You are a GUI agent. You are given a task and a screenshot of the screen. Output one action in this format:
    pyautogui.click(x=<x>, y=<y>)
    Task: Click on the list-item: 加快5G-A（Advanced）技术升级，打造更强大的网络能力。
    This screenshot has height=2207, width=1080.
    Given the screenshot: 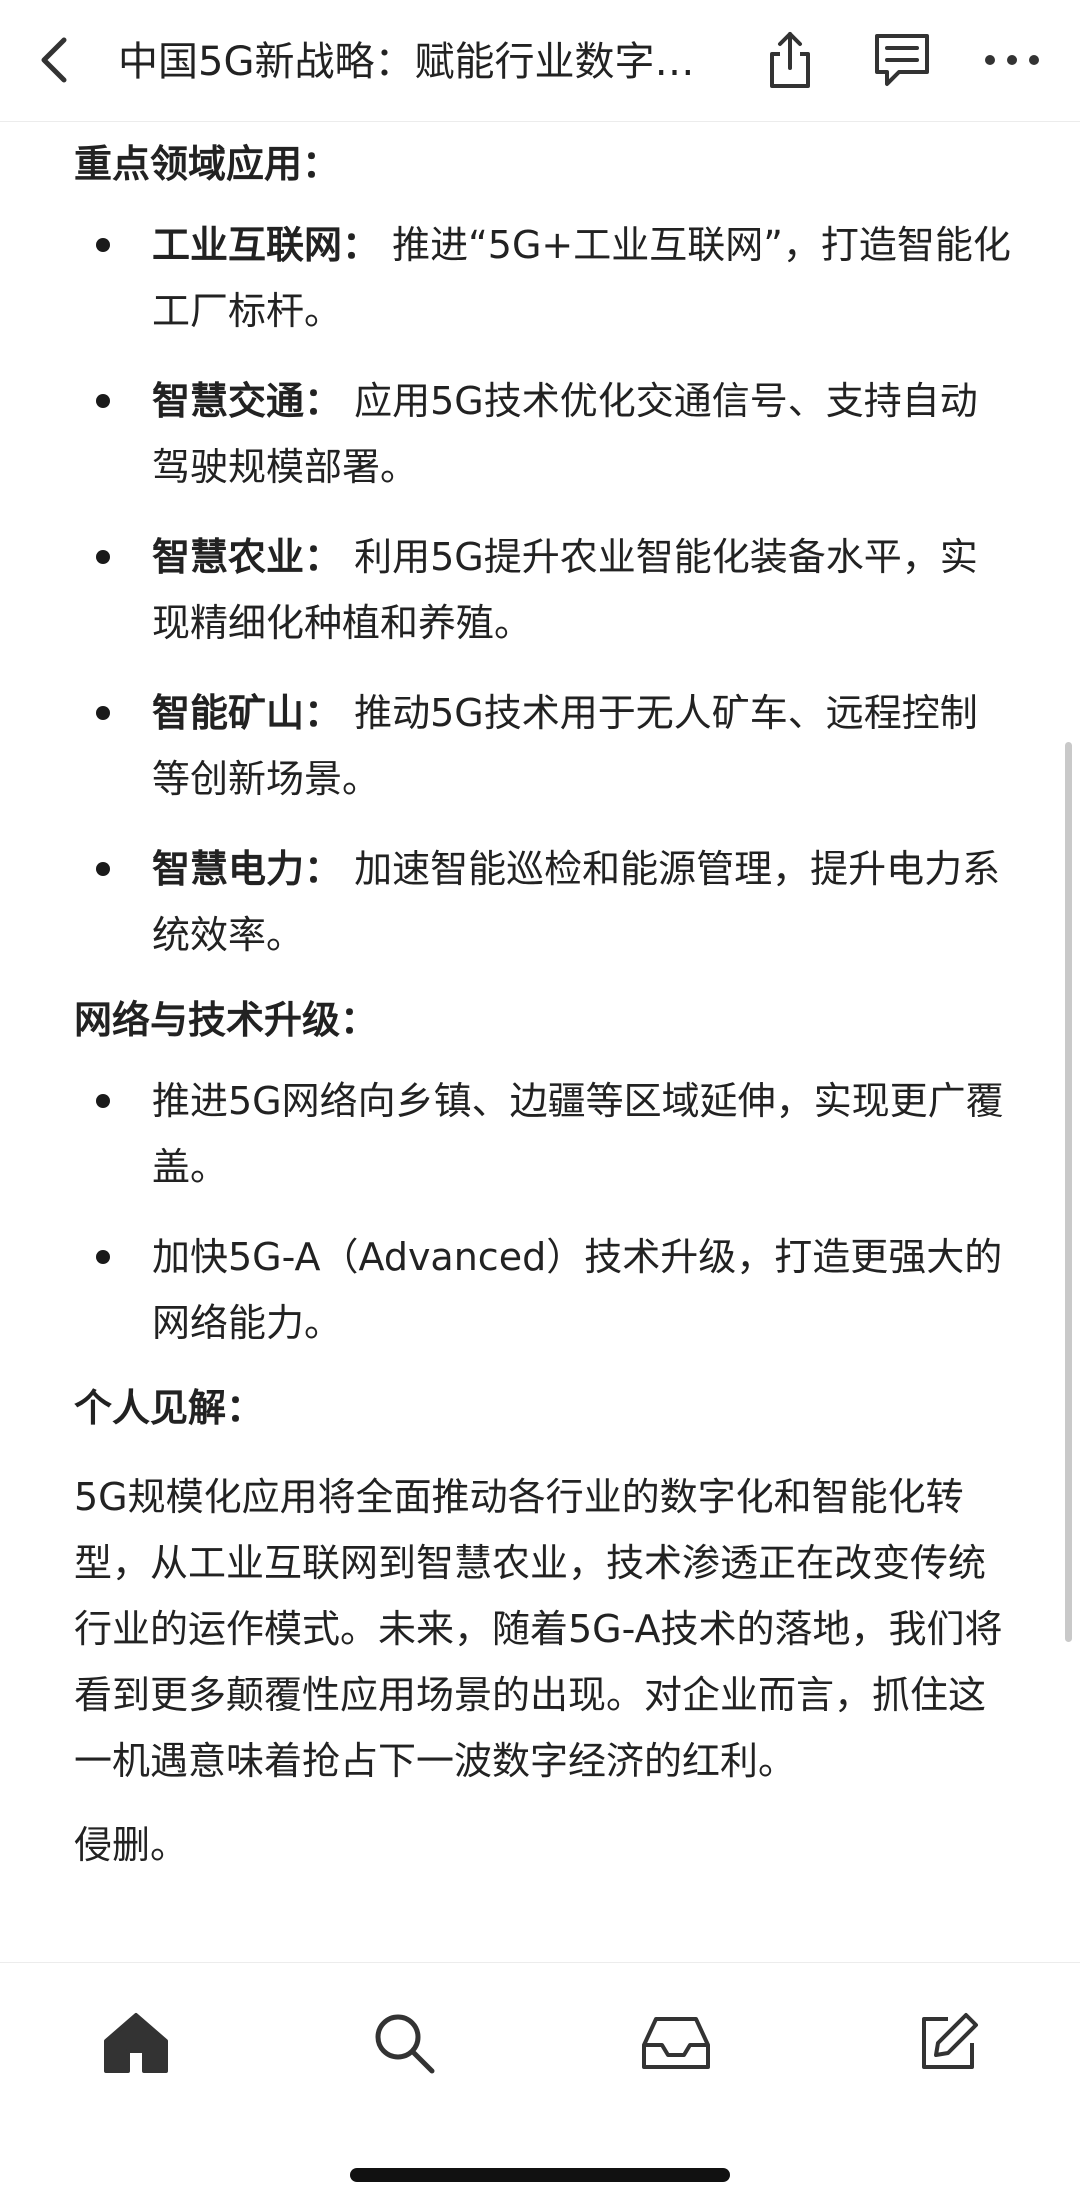 What is the action you would take?
    pyautogui.click(x=544, y=1290)
    